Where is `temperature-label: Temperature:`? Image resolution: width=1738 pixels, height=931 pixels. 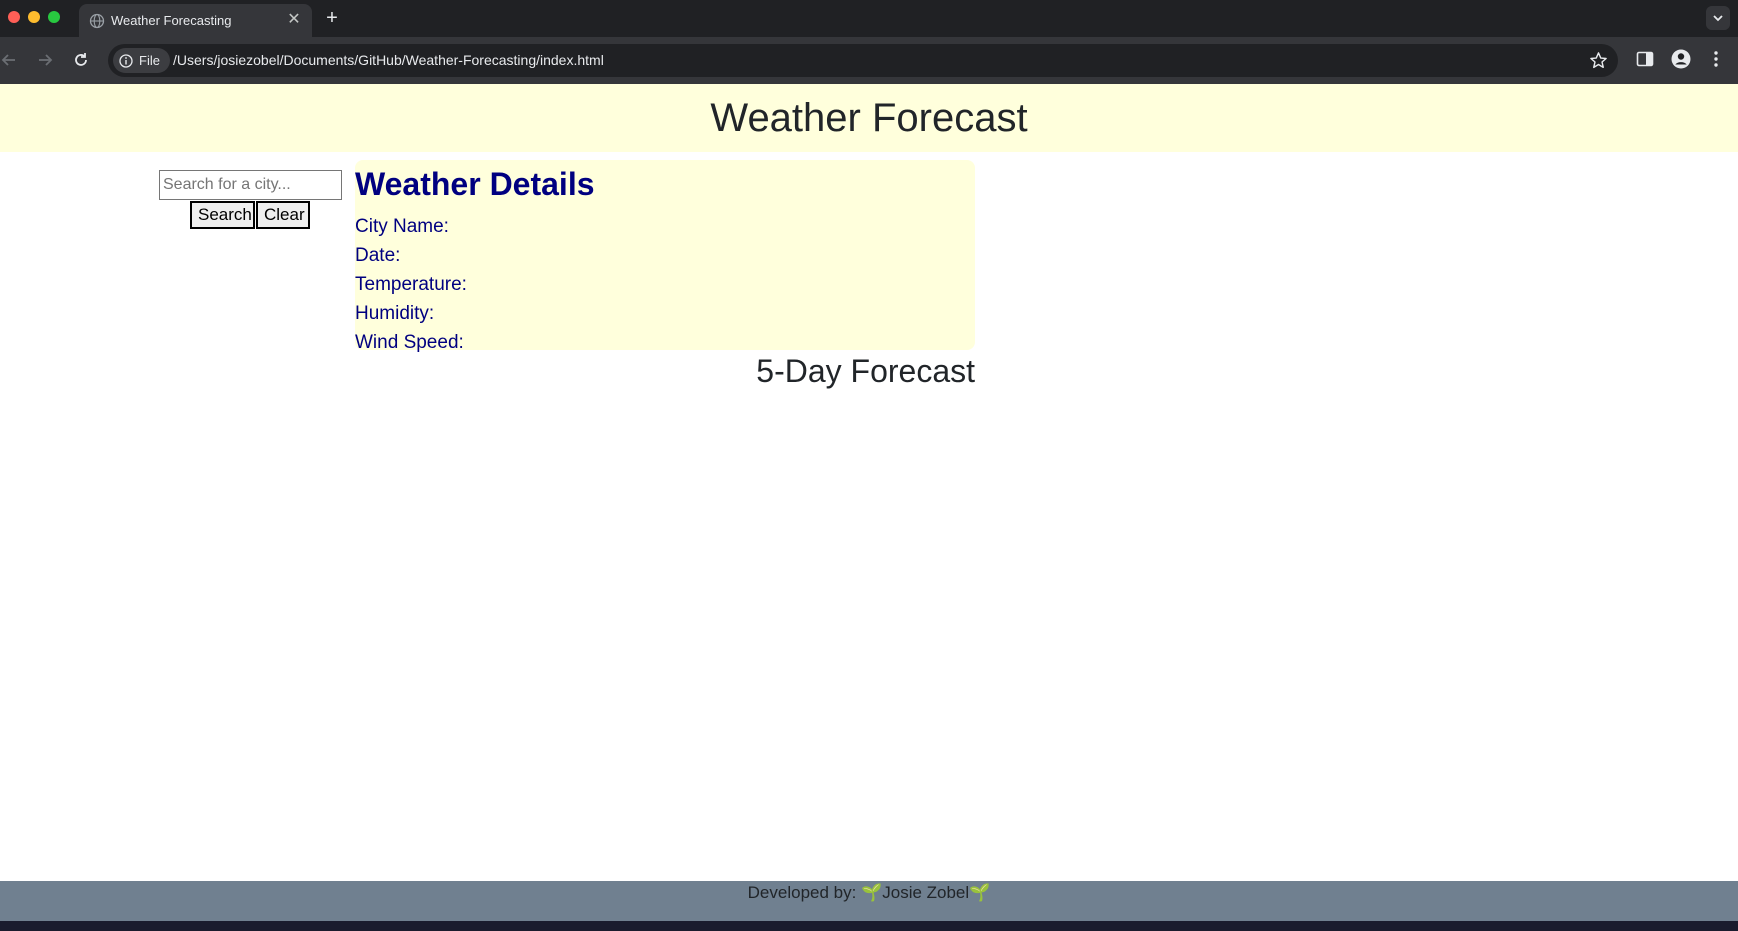
temperature-label: Temperature: is located at coordinates (411, 284).